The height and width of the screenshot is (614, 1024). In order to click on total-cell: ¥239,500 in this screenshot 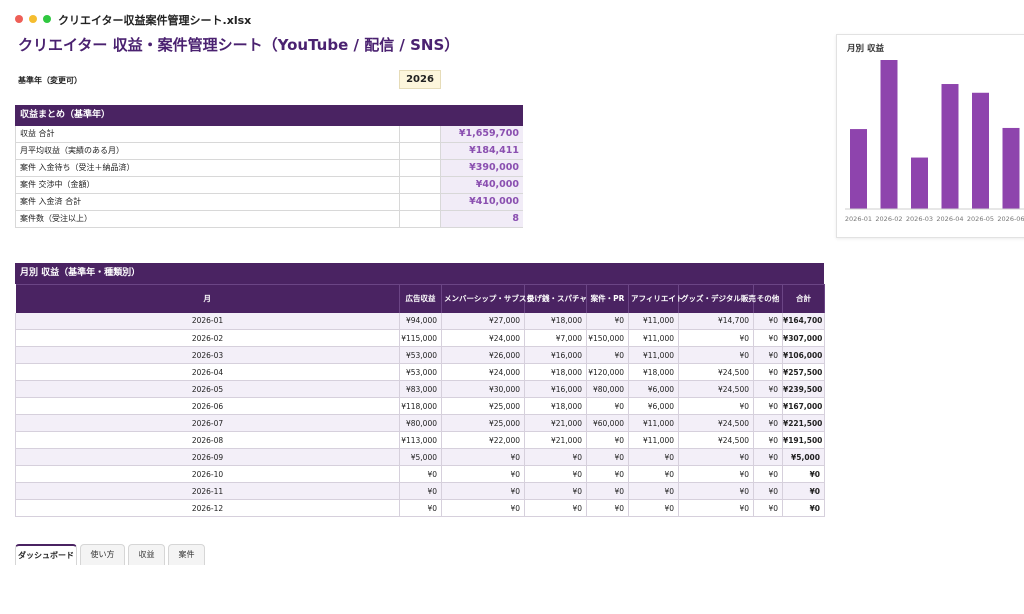, I will do `click(803, 389)`.